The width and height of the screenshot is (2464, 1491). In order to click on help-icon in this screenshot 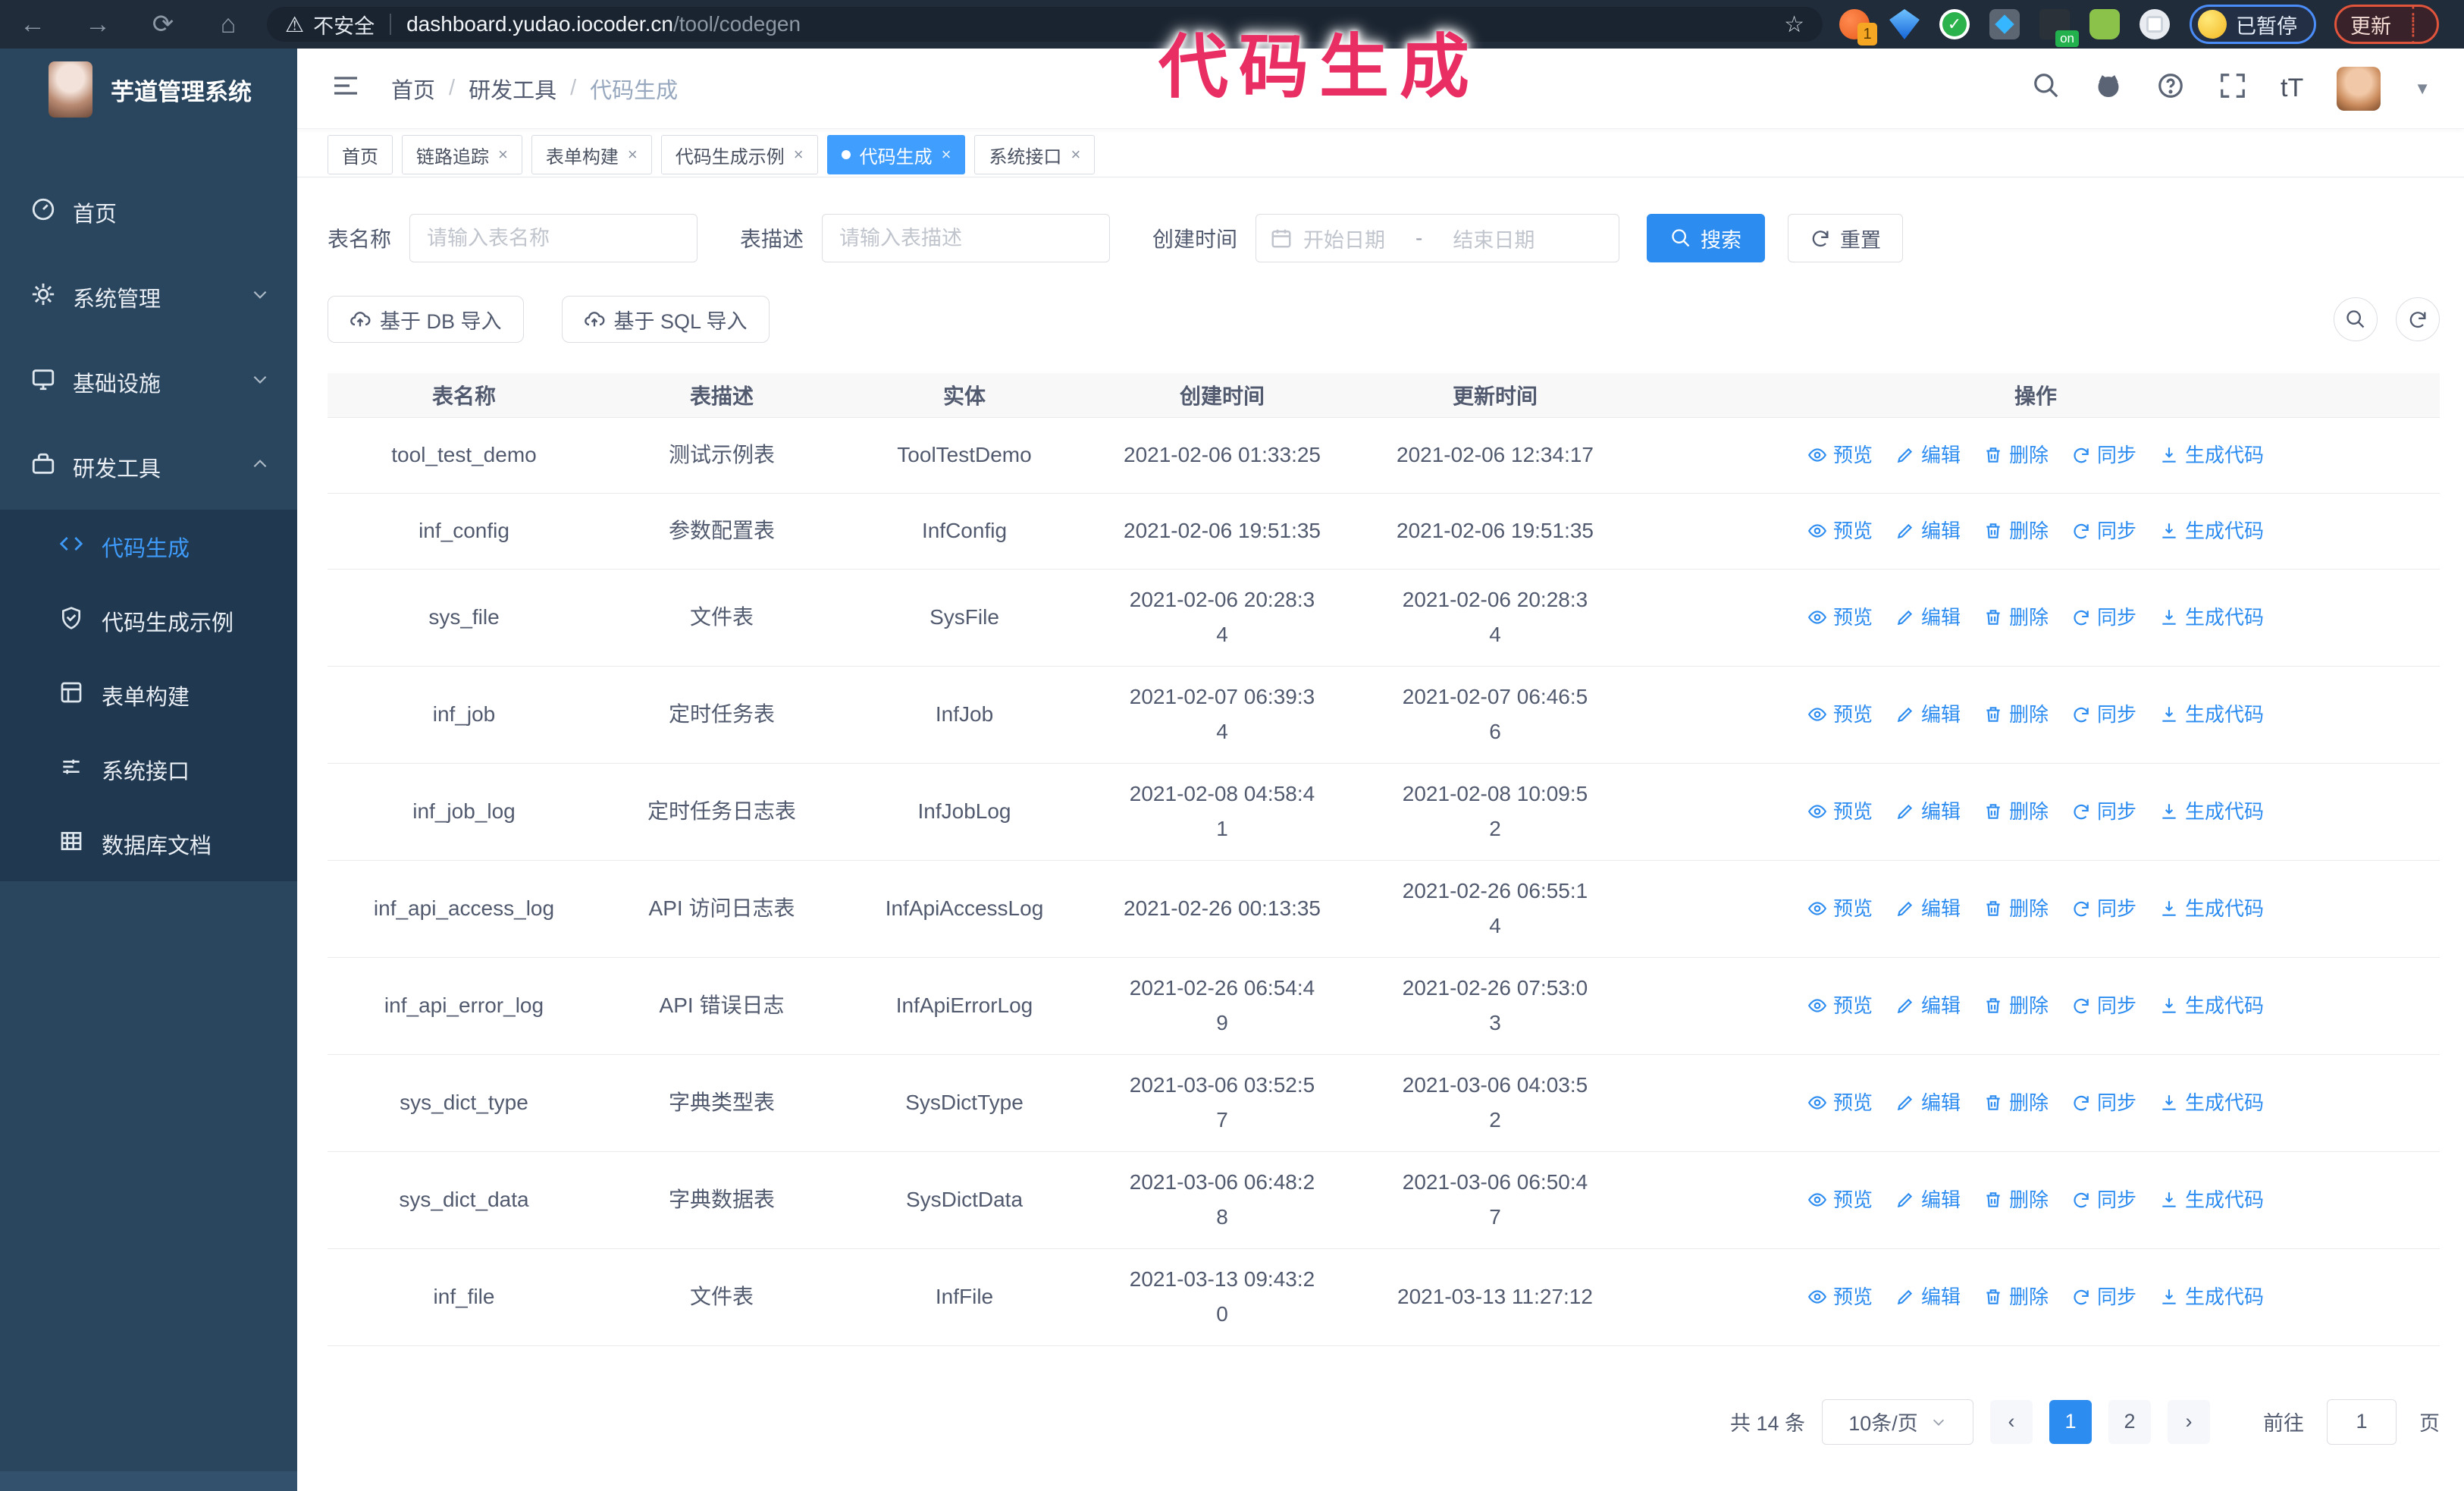, I will do `click(2170, 88)`.